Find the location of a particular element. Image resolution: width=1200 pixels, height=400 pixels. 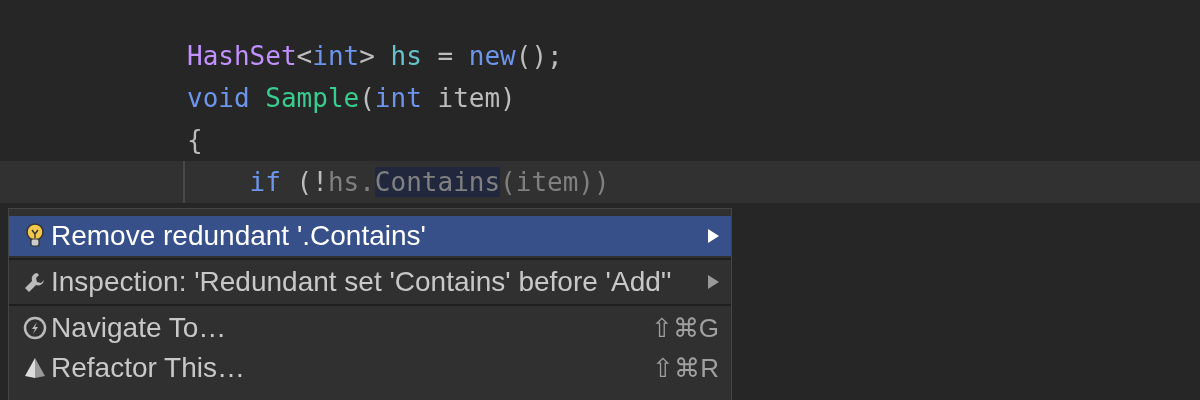

menu-item: Inspection: 'Redundant set 'Contains' before 'Add'' is located at coordinates (370, 282).